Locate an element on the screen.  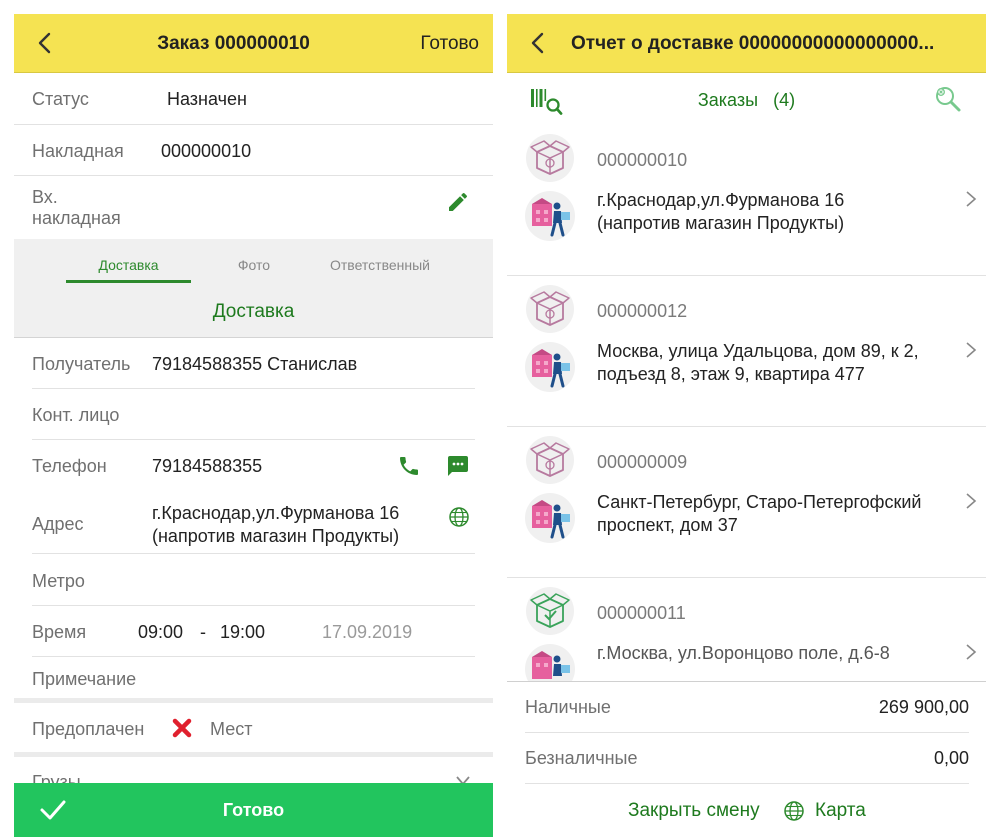
orders-toolbar: Заказы (4) is located at coordinates (746, 100).